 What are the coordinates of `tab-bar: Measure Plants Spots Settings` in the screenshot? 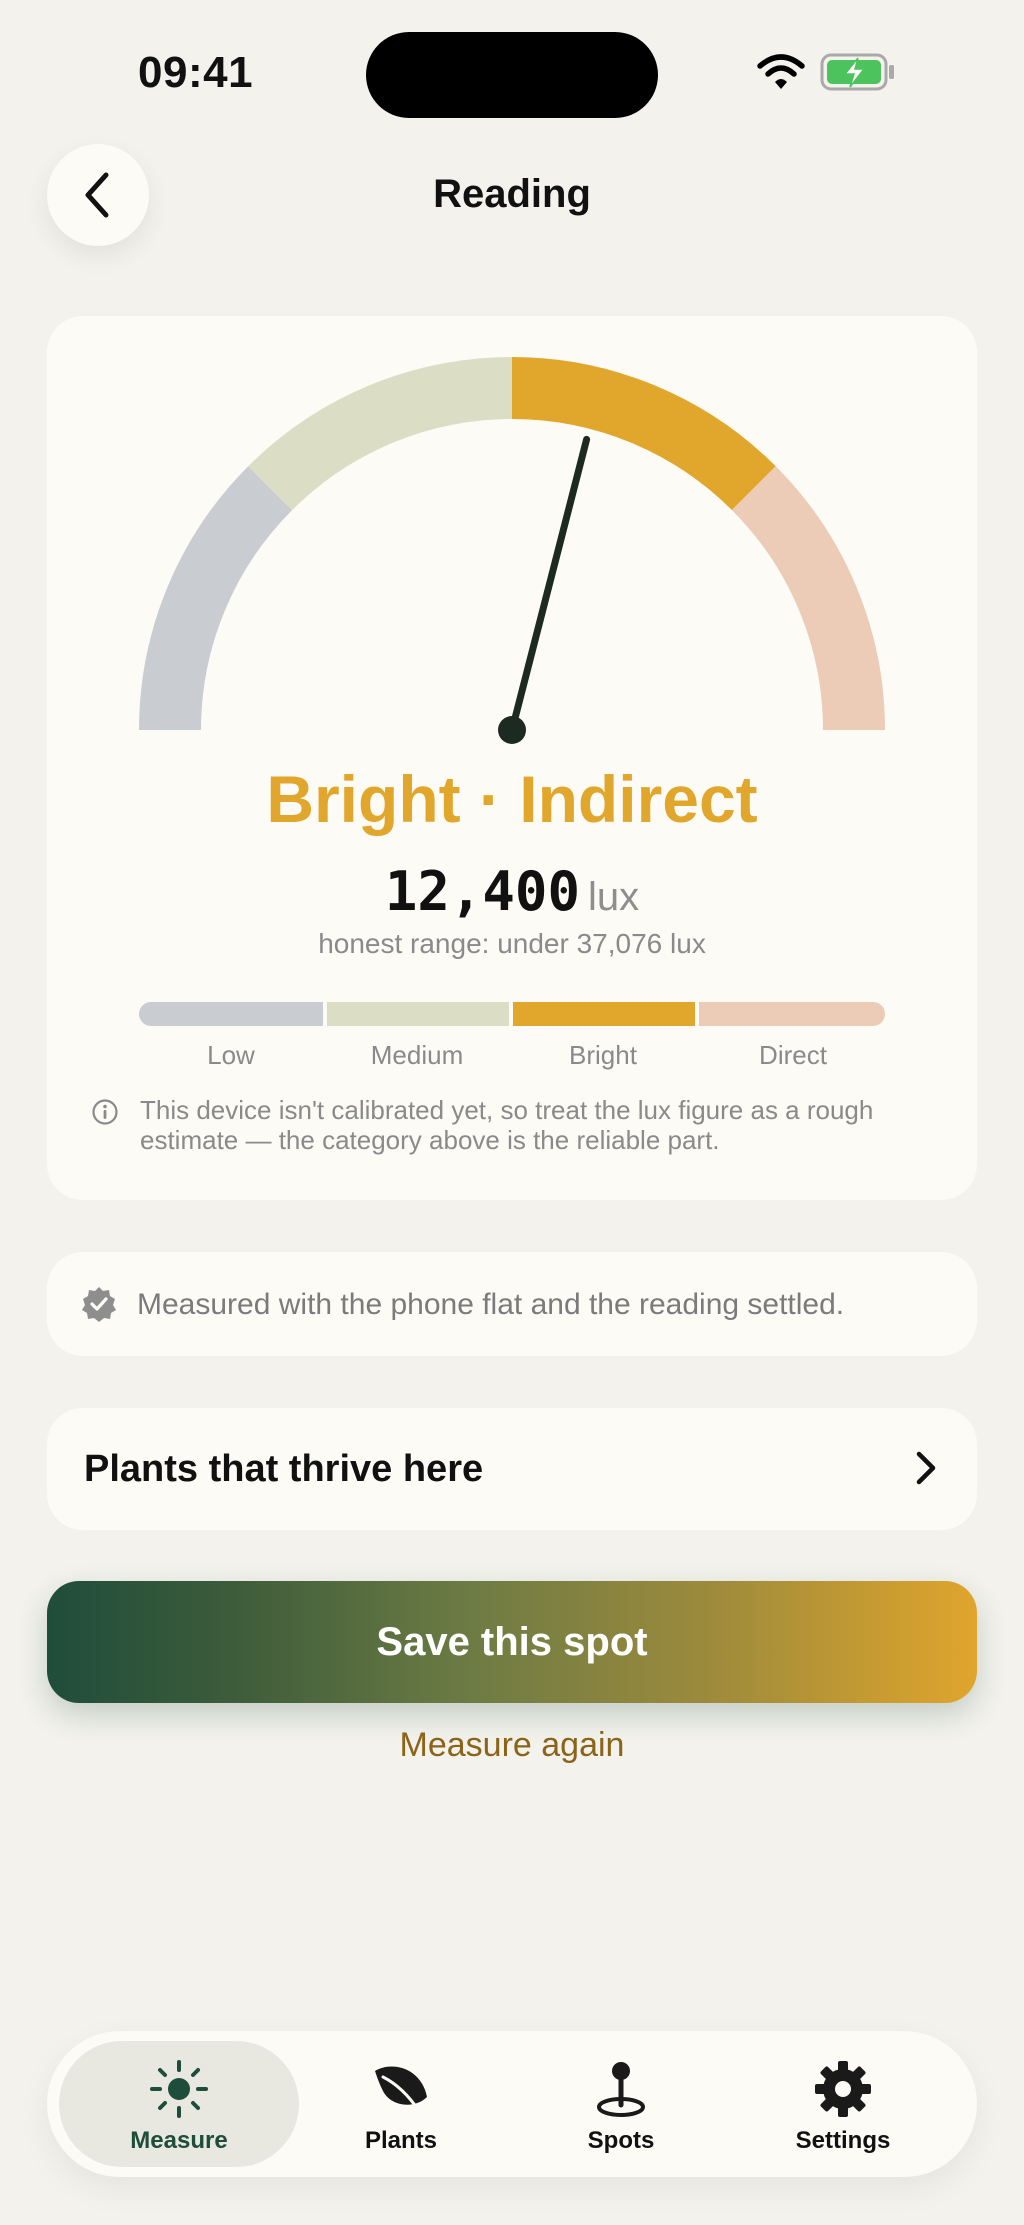 It's located at (512, 2104).